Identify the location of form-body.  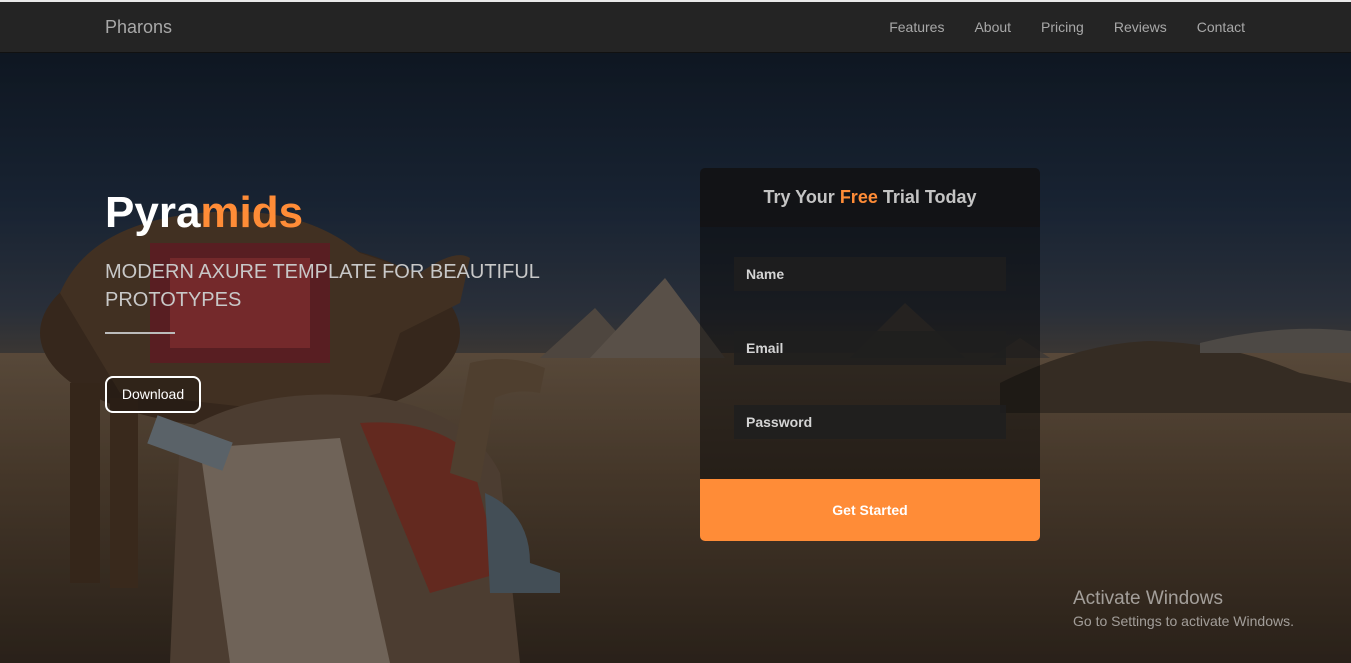
(870, 353).